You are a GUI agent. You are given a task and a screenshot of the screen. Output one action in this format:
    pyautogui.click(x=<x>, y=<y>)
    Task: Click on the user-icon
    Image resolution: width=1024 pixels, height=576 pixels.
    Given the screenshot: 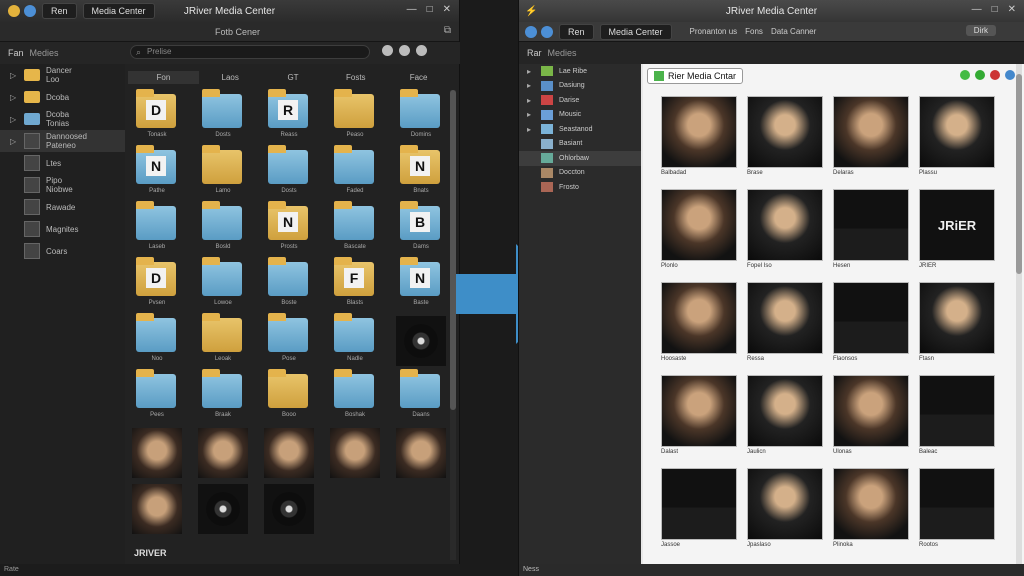 What is the action you would take?
    pyautogui.click(x=1010, y=75)
    